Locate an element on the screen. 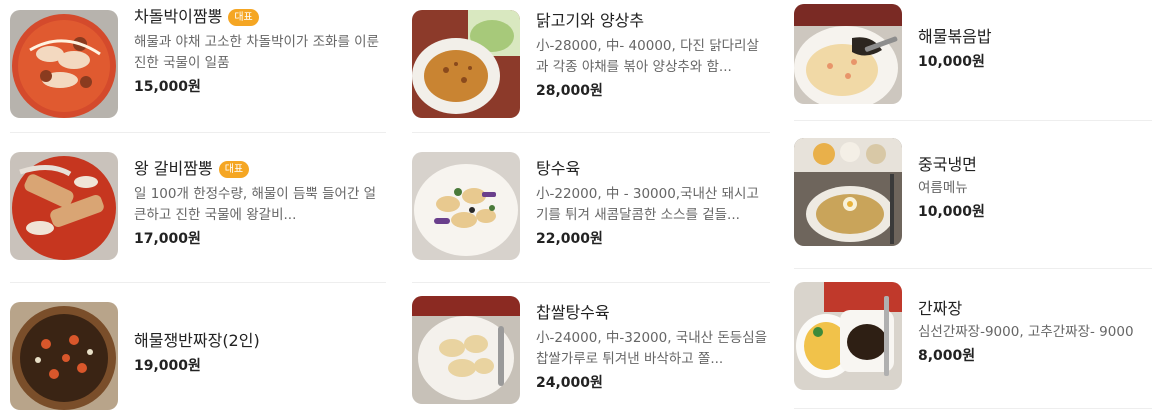 Image resolution: width=1172 pixels, height=416 pixels. menu-item-name: 간짜장 is located at coordinates (940, 308).